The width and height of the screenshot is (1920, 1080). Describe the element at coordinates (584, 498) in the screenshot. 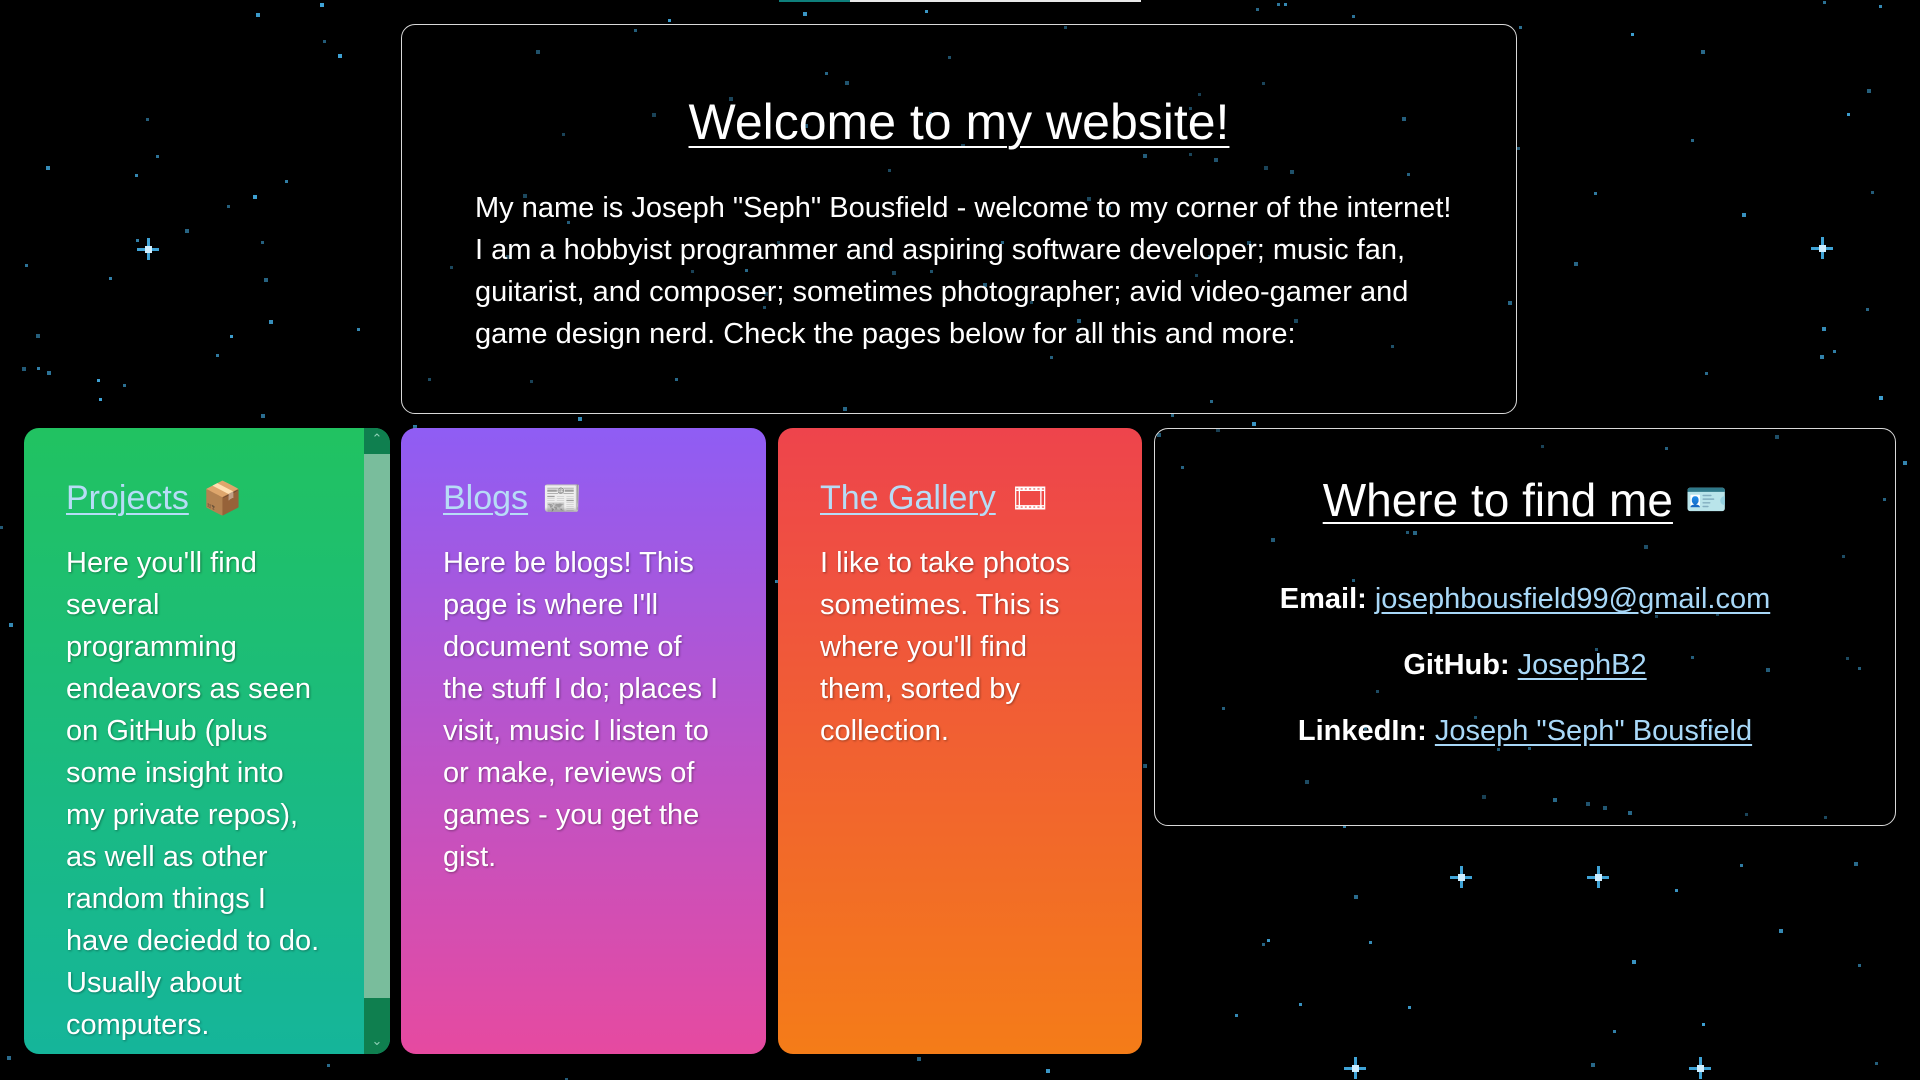

I see `blogs-title-row: Blogs 📰` at that location.